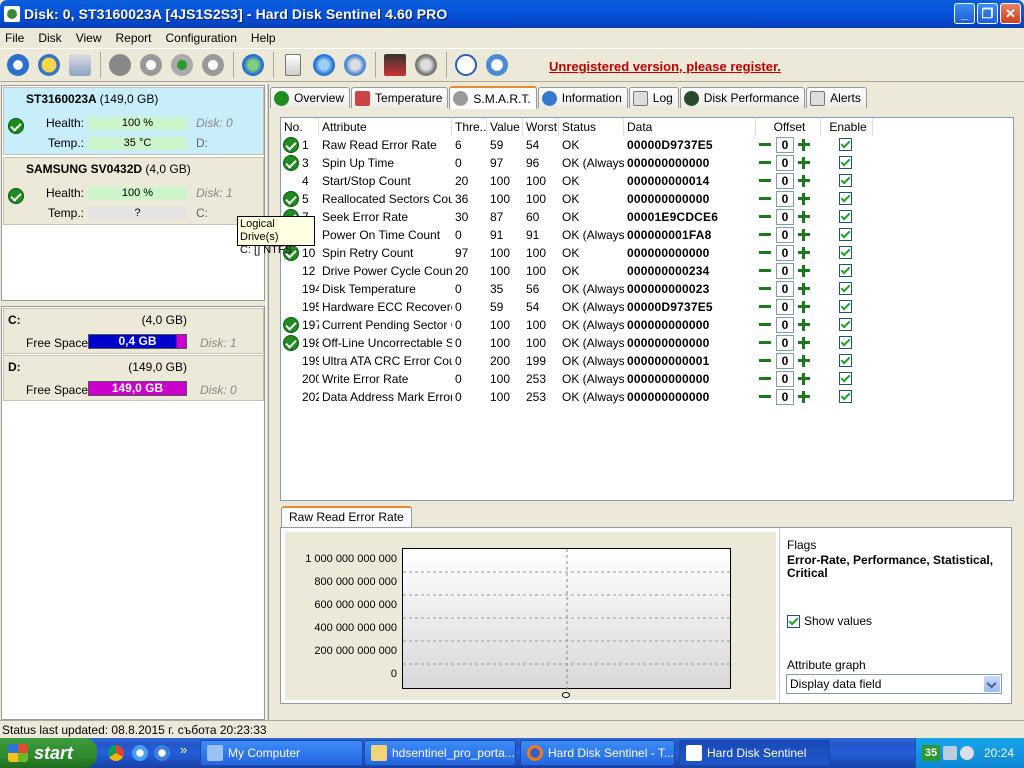  What do you see at coordinates (212, 65) in the screenshot?
I see `tool-button` at bounding box center [212, 65].